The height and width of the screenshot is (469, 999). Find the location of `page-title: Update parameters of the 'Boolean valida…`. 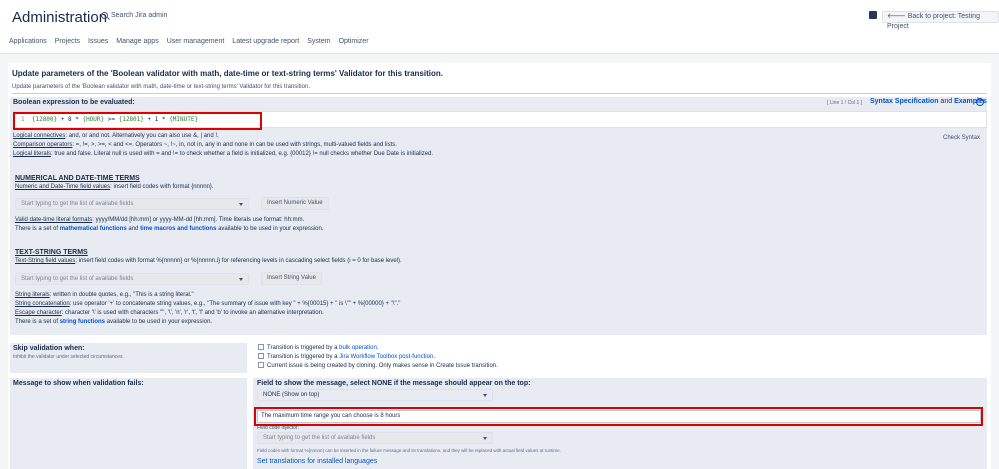

page-title: Update parameters of the 'Boolean valida… is located at coordinates (227, 73).